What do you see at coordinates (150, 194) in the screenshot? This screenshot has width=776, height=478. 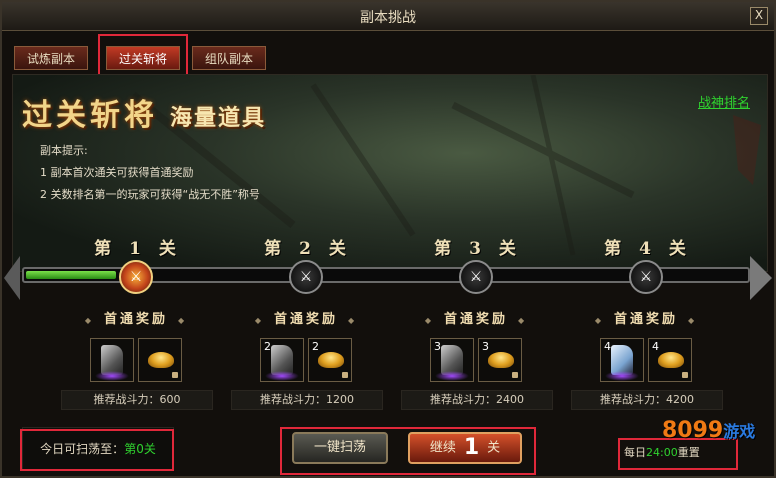 I see `tip-line-2: 2 关数排名第一的玩家可获得“战无不胜”称号` at bounding box center [150, 194].